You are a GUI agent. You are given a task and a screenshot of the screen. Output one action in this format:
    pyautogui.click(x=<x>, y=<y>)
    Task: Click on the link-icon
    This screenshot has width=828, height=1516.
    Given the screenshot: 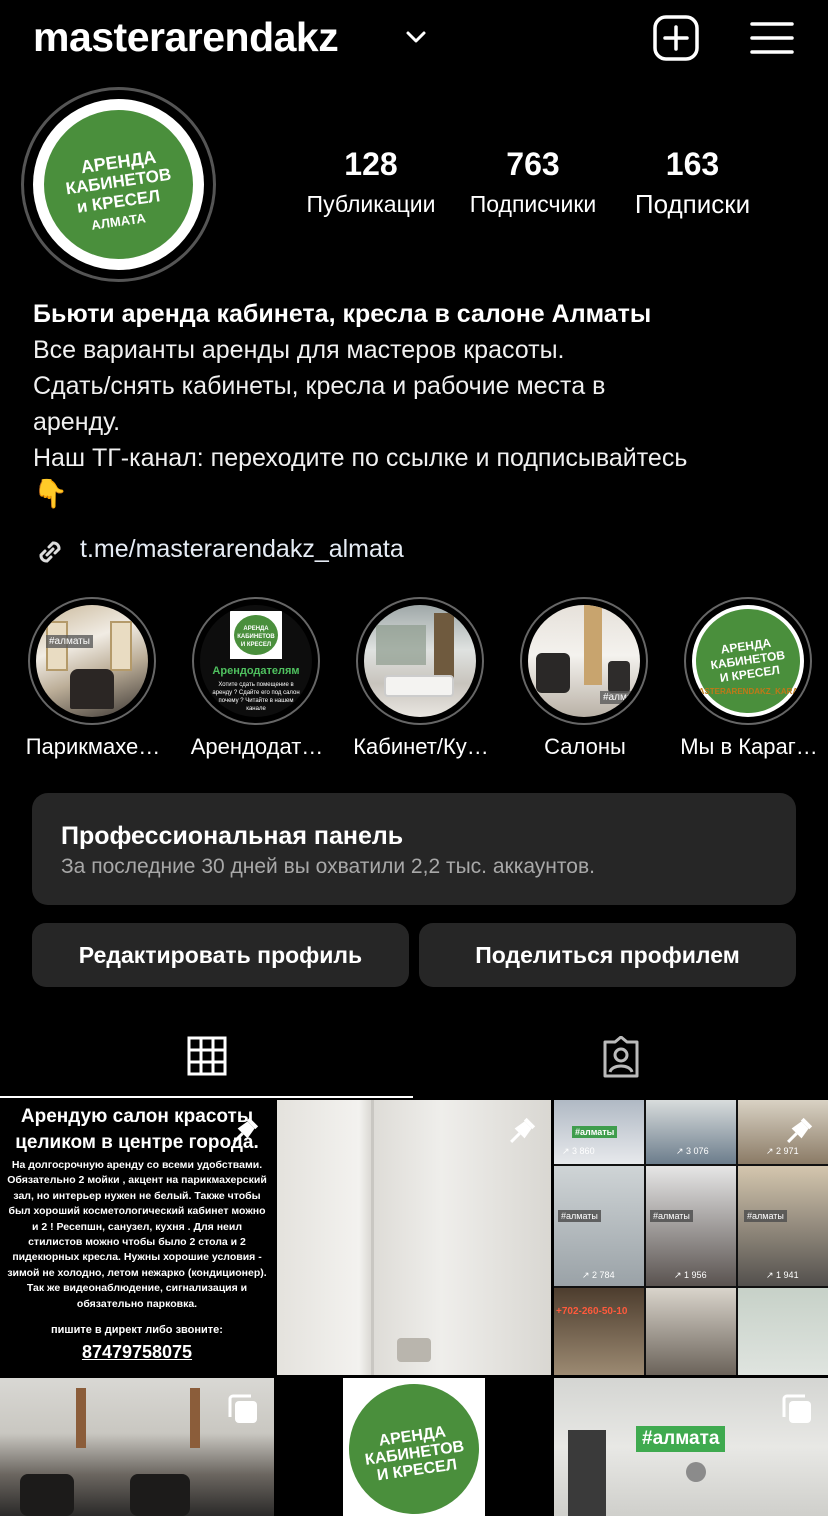 What is the action you would take?
    pyautogui.click(x=50, y=552)
    